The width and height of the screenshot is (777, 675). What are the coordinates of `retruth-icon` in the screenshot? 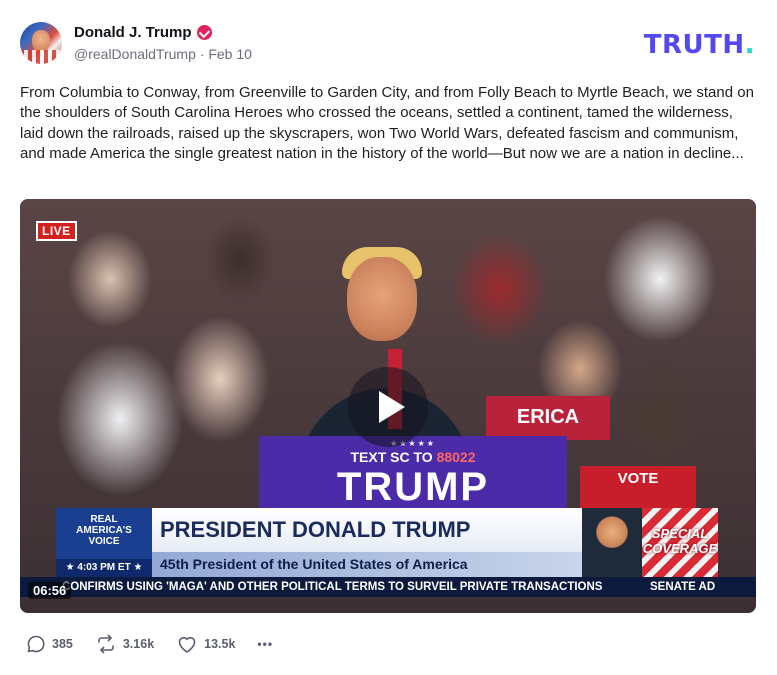 It's located at (106, 644).